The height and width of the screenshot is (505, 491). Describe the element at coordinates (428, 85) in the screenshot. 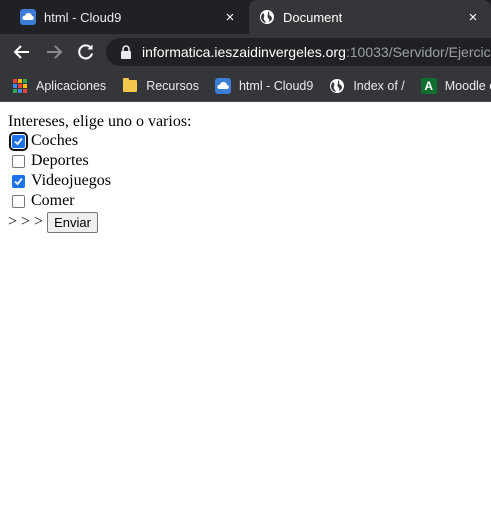

I see `moodle-icon: A` at that location.